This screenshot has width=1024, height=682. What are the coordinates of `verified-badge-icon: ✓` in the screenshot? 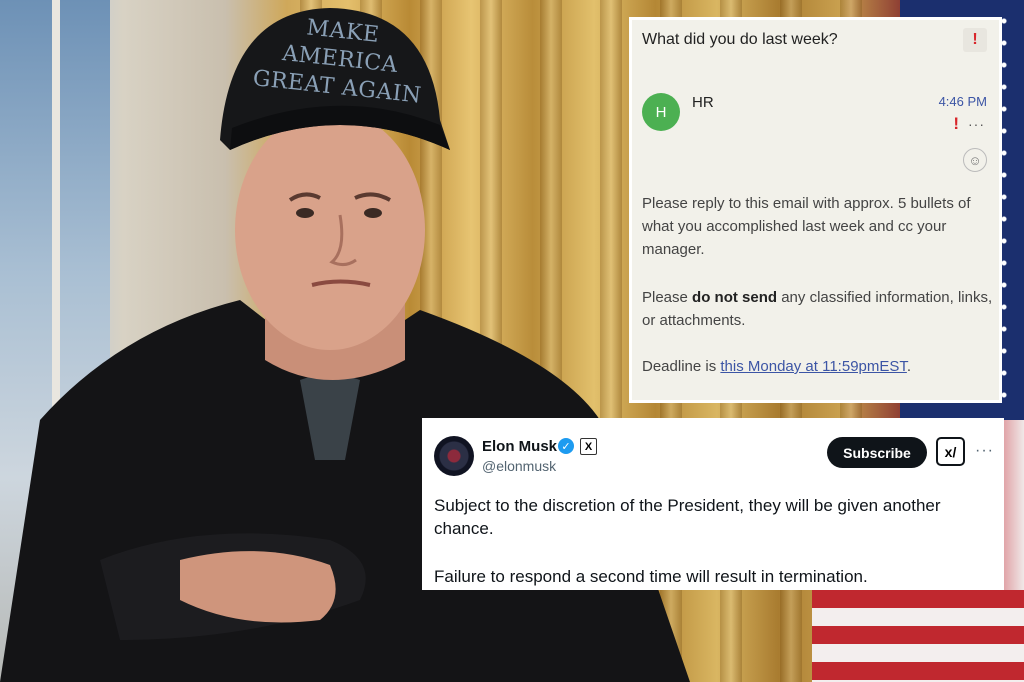 It's located at (566, 446).